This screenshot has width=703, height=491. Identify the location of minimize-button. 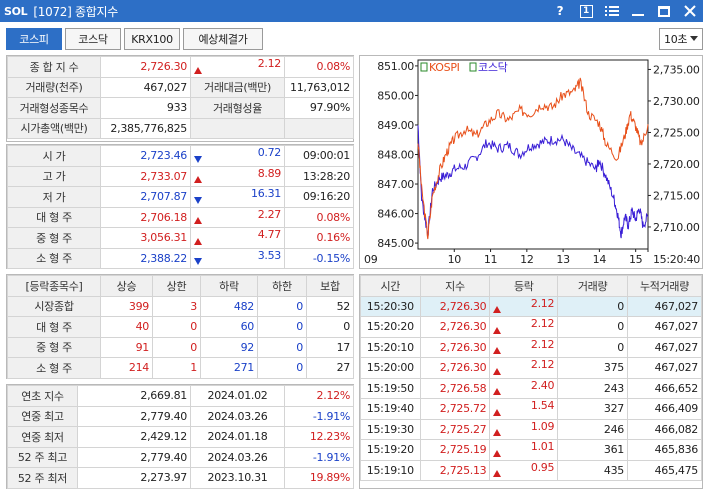
(638, 11).